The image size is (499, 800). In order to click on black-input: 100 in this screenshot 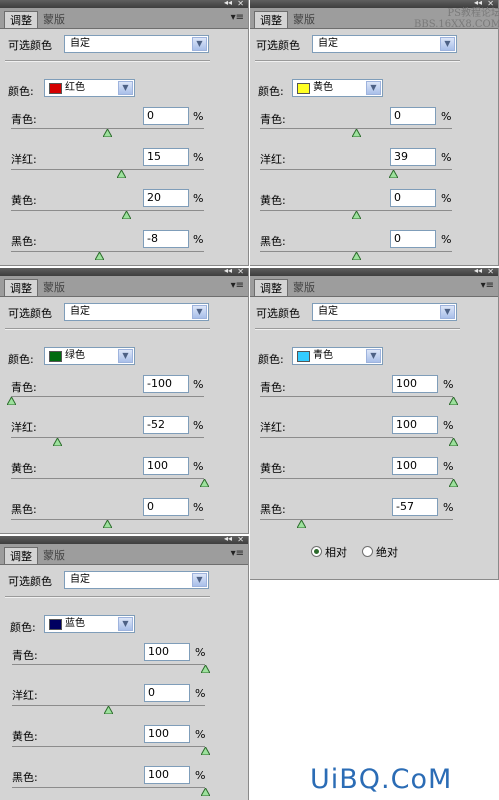, I will do `click(167, 775)`.